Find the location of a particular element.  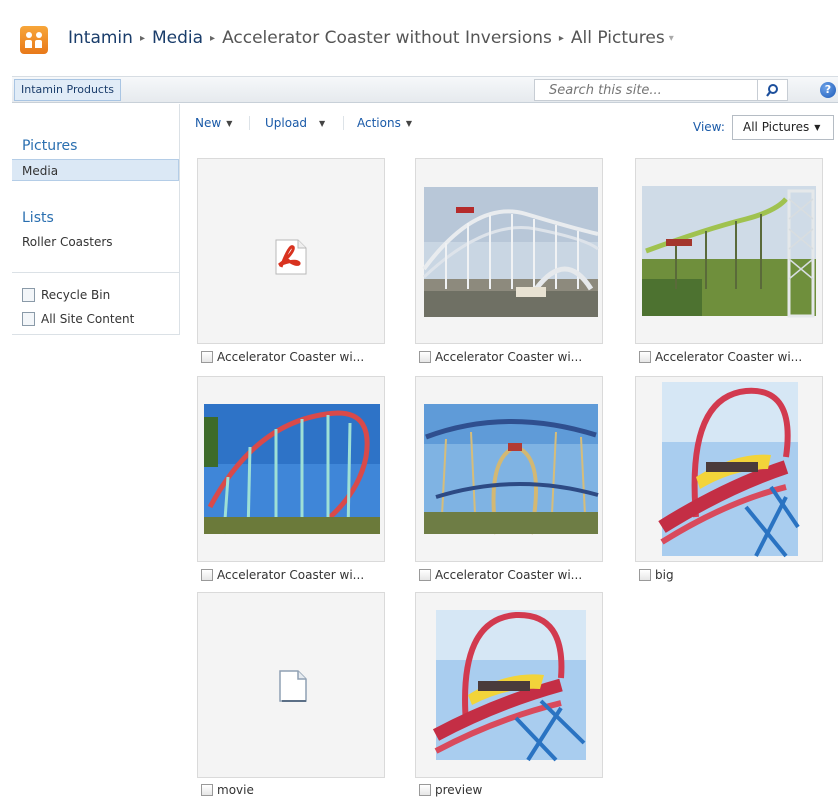

view-selector: All Pictures ▼ is located at coordinates (783, 127).